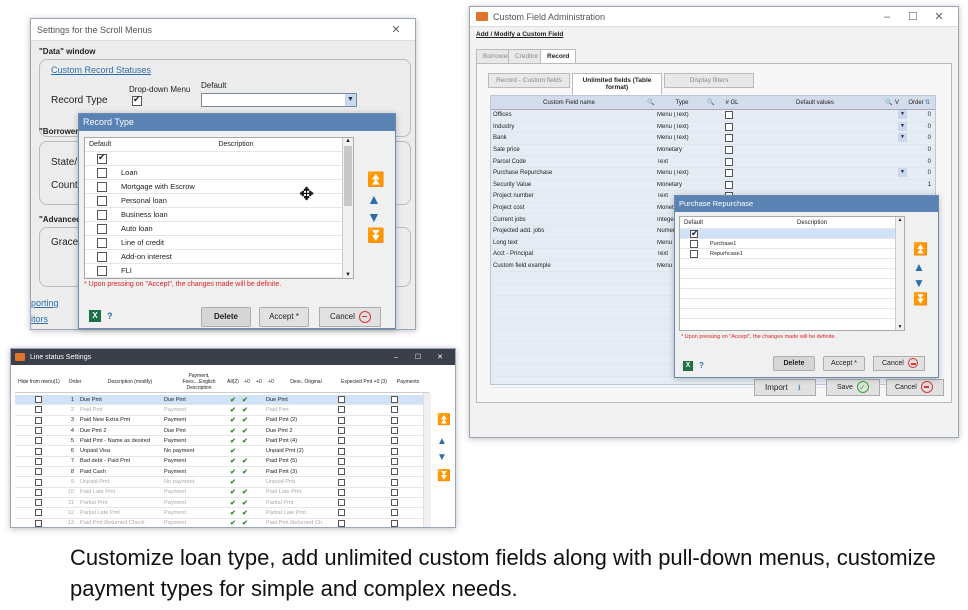 The height and width of the screenshot is (610, 968). I want to click on table-row: Sale price Monetary 0, so click(713, 151).